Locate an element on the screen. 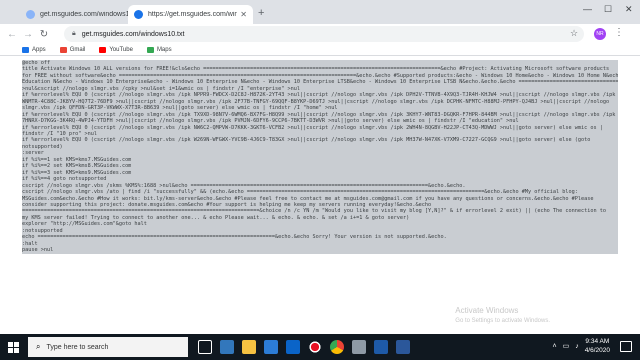 The image size is (640, 360). watermark-subtitle: Go to Settings to activate Windows. is located at coordinates (502, 321).